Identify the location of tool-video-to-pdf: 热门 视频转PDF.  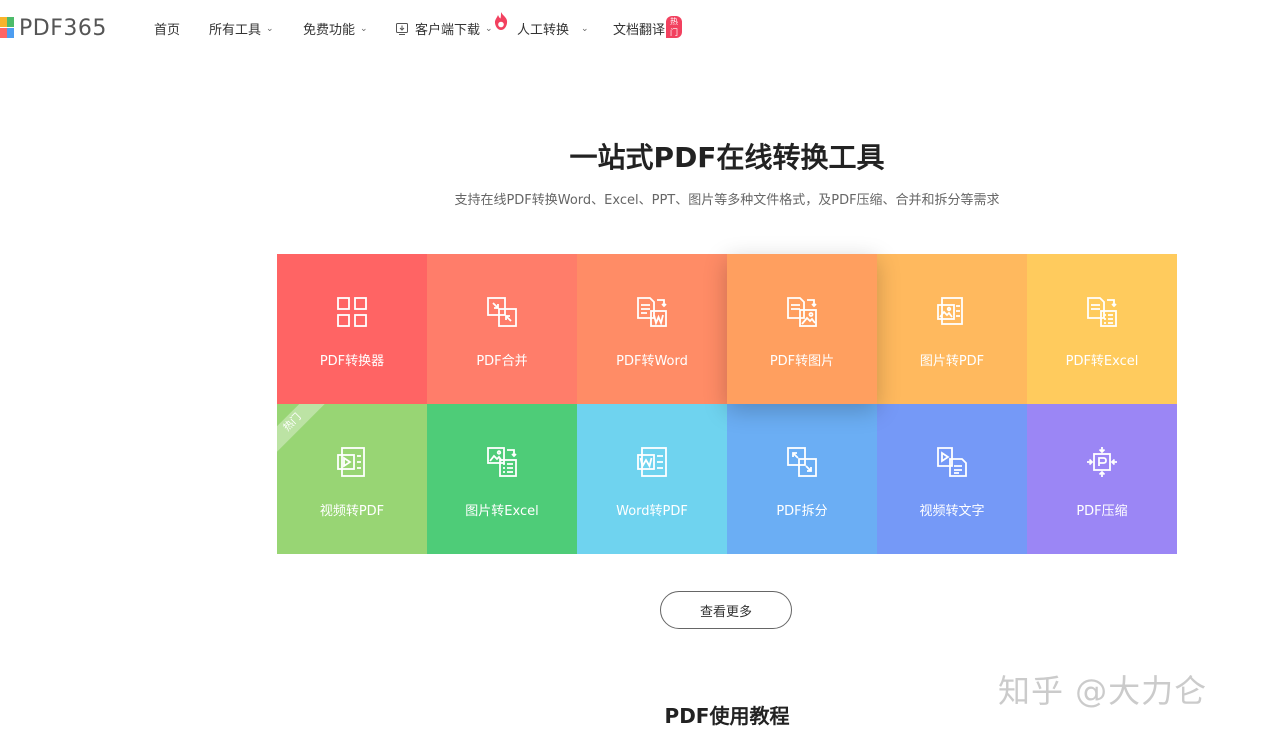
(352, 479).